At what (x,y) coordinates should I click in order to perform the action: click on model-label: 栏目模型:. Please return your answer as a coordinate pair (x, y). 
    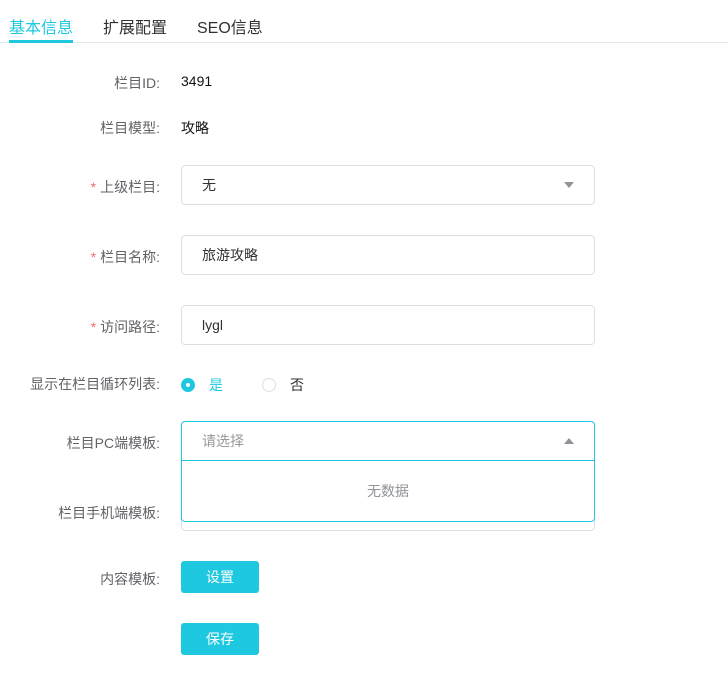
    Looking at the image, I should click on (130, 128).